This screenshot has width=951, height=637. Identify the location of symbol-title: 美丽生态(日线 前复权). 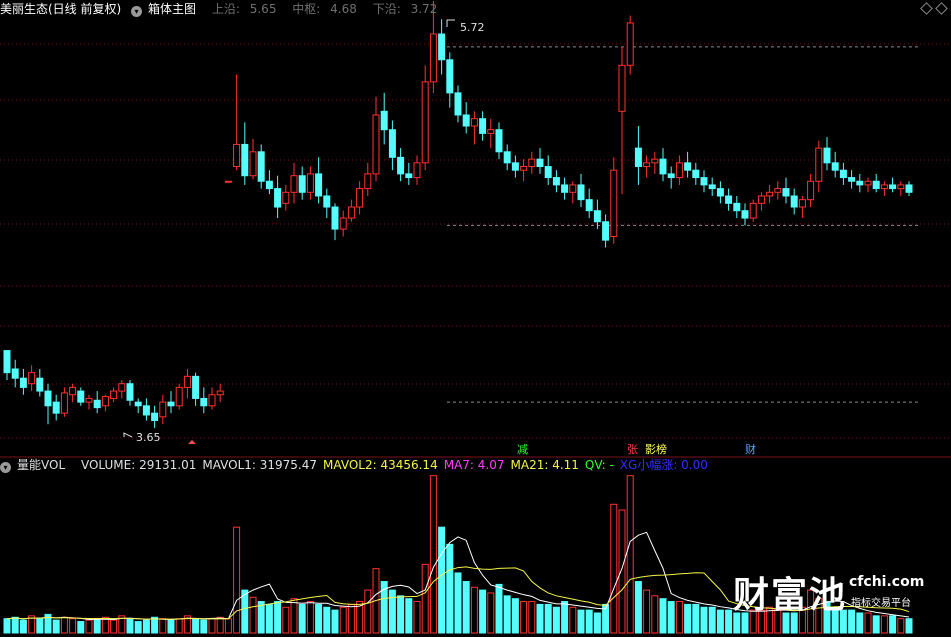
(60, 9).